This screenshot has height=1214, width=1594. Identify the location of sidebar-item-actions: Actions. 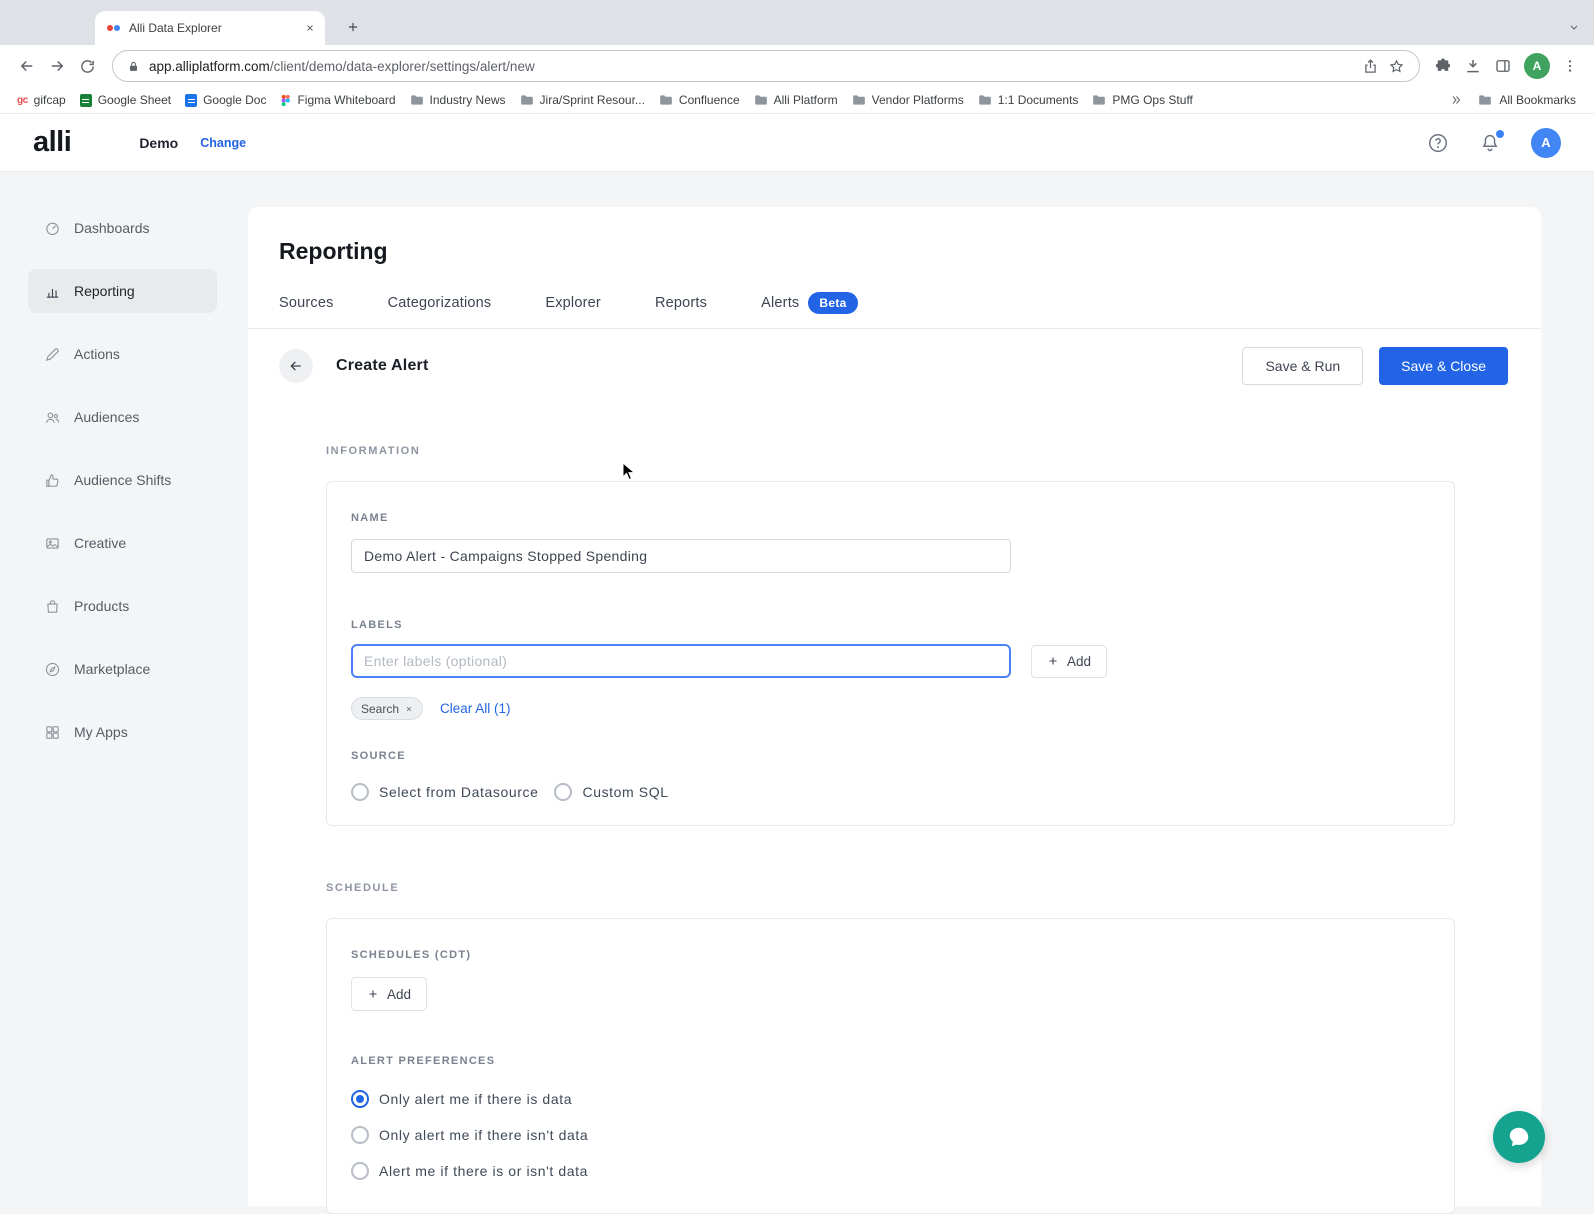
(122, 354).